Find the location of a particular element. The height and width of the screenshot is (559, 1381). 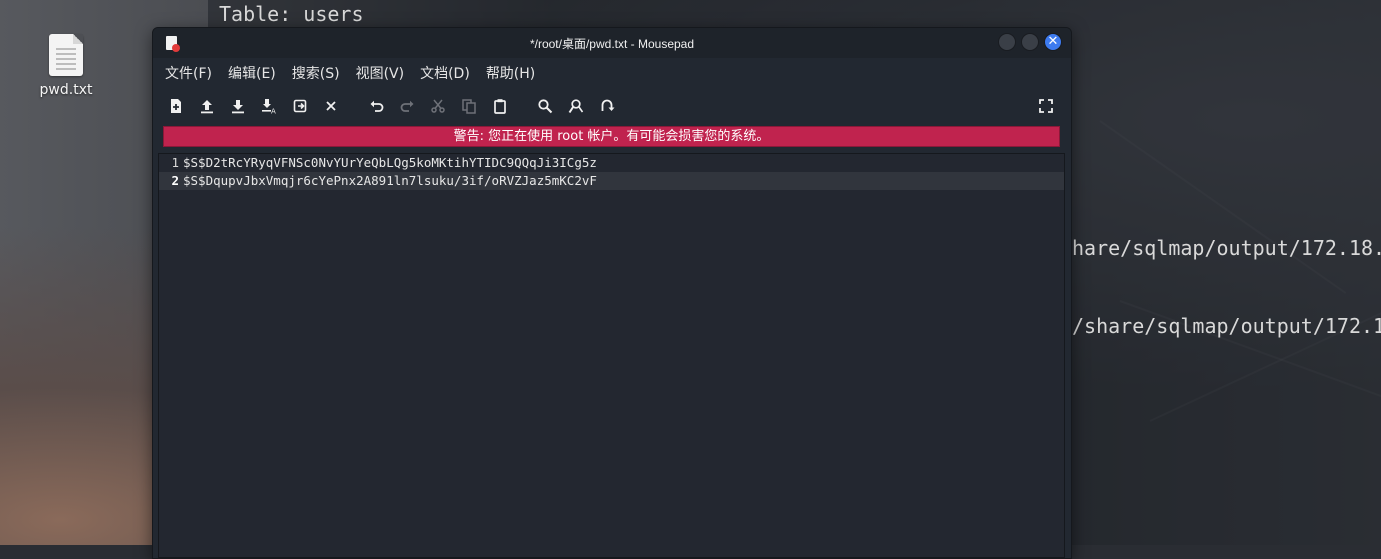

terminal-line: /share/sqlmap/output/172.1 is located at coordinates (1226, 326).